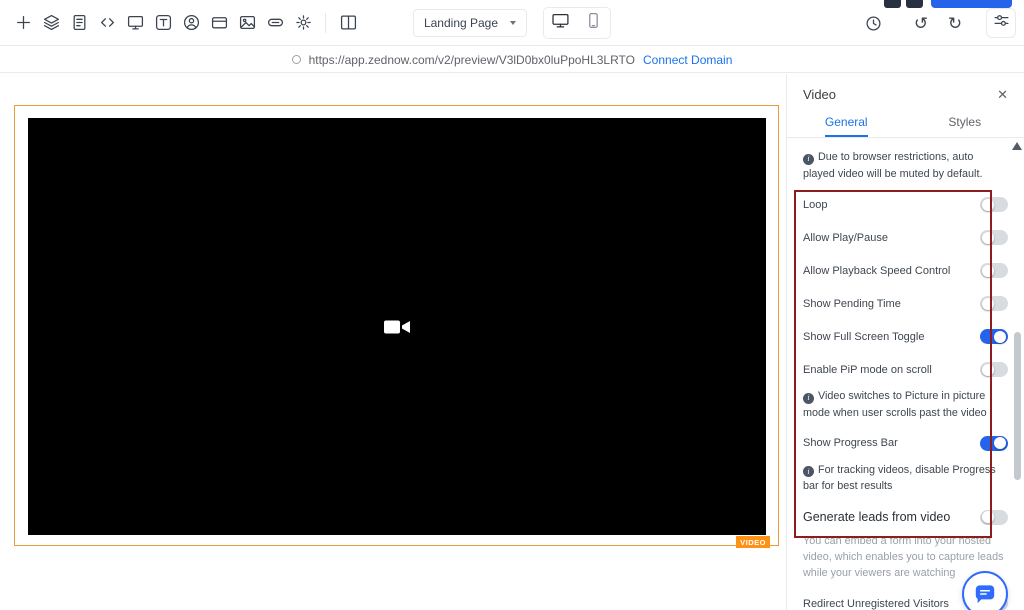 The image size is (1024, 610). Describe the element at coordinates (994, 443) in the screenshot. I see `show-progress-bar-toggle` at that location.